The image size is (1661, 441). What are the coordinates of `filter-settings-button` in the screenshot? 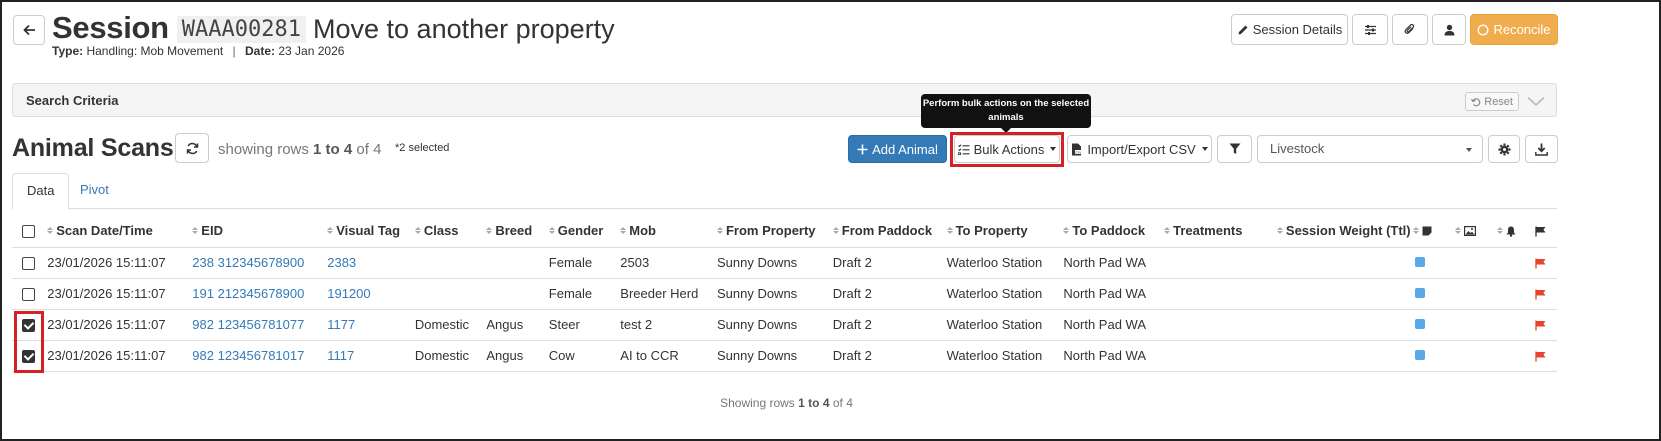 It's located at (1370, 29).